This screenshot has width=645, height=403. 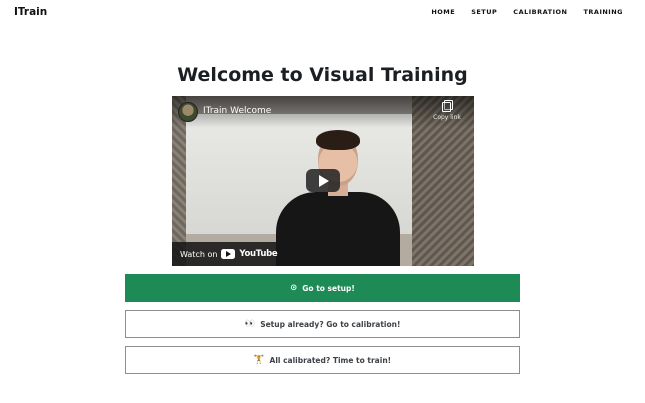 I want to click on youtube-wordmark: YouTube, so click(x=258, y=254).